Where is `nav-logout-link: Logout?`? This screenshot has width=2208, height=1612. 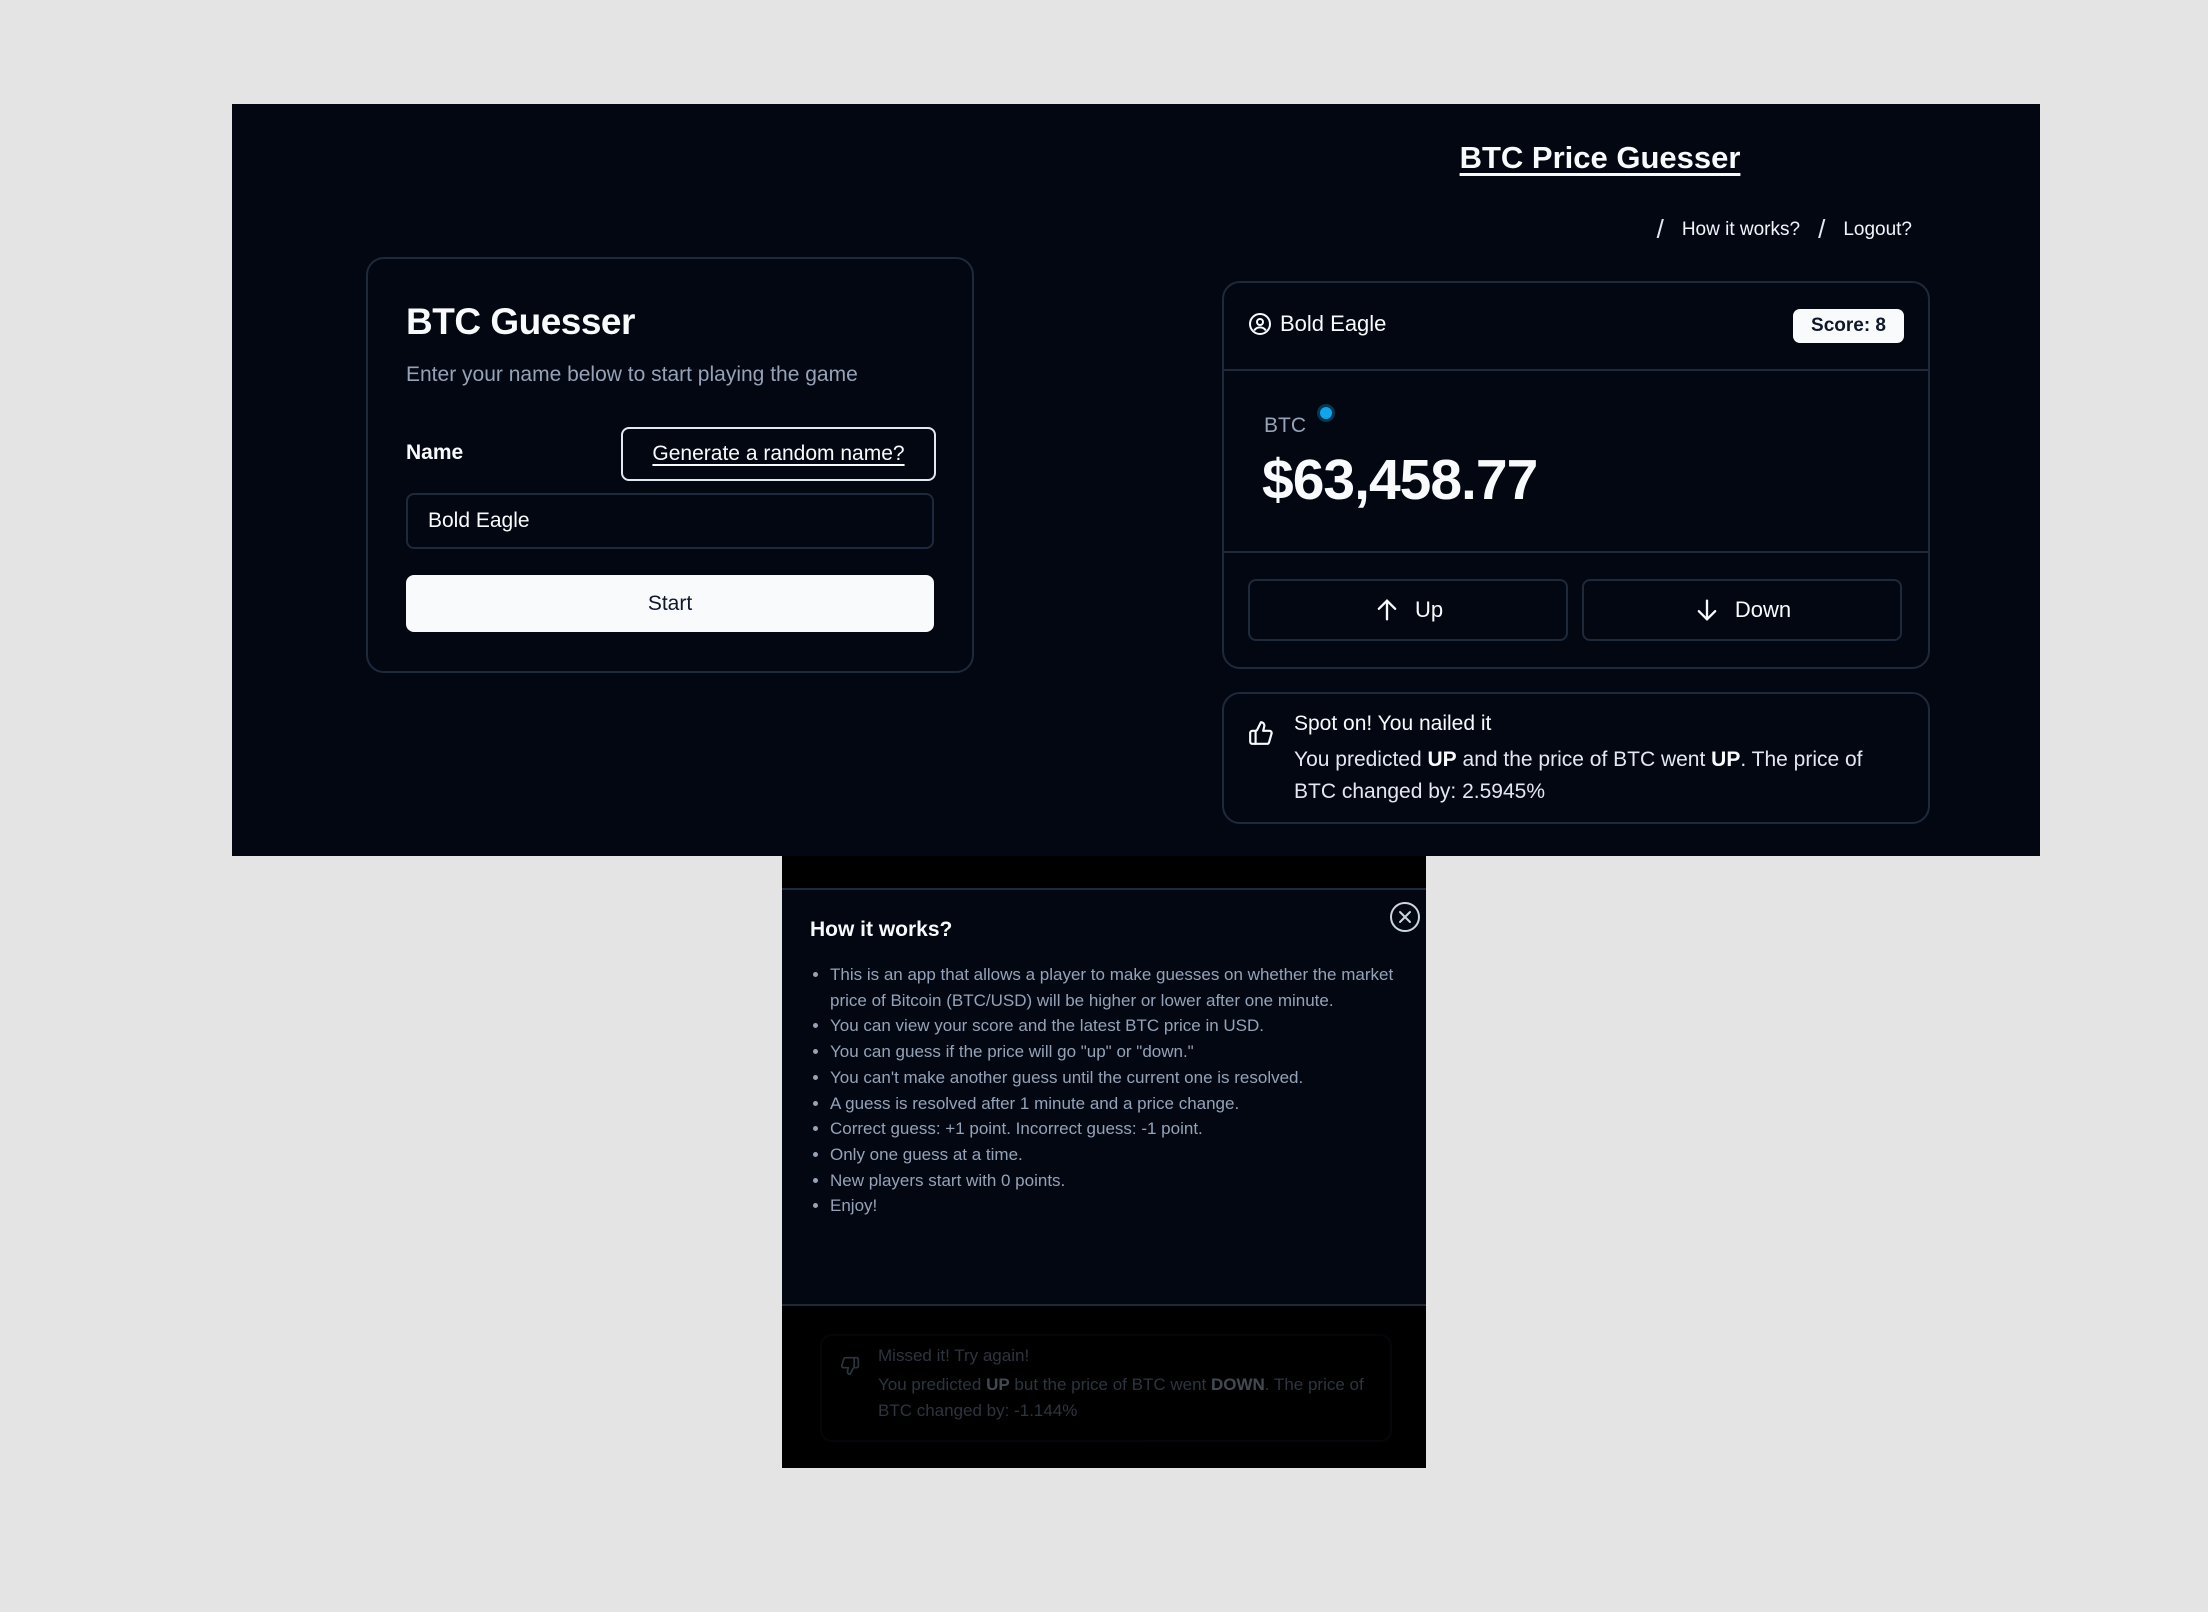 nav-logout-link: Logout? is located at coordinates (1877, 230).